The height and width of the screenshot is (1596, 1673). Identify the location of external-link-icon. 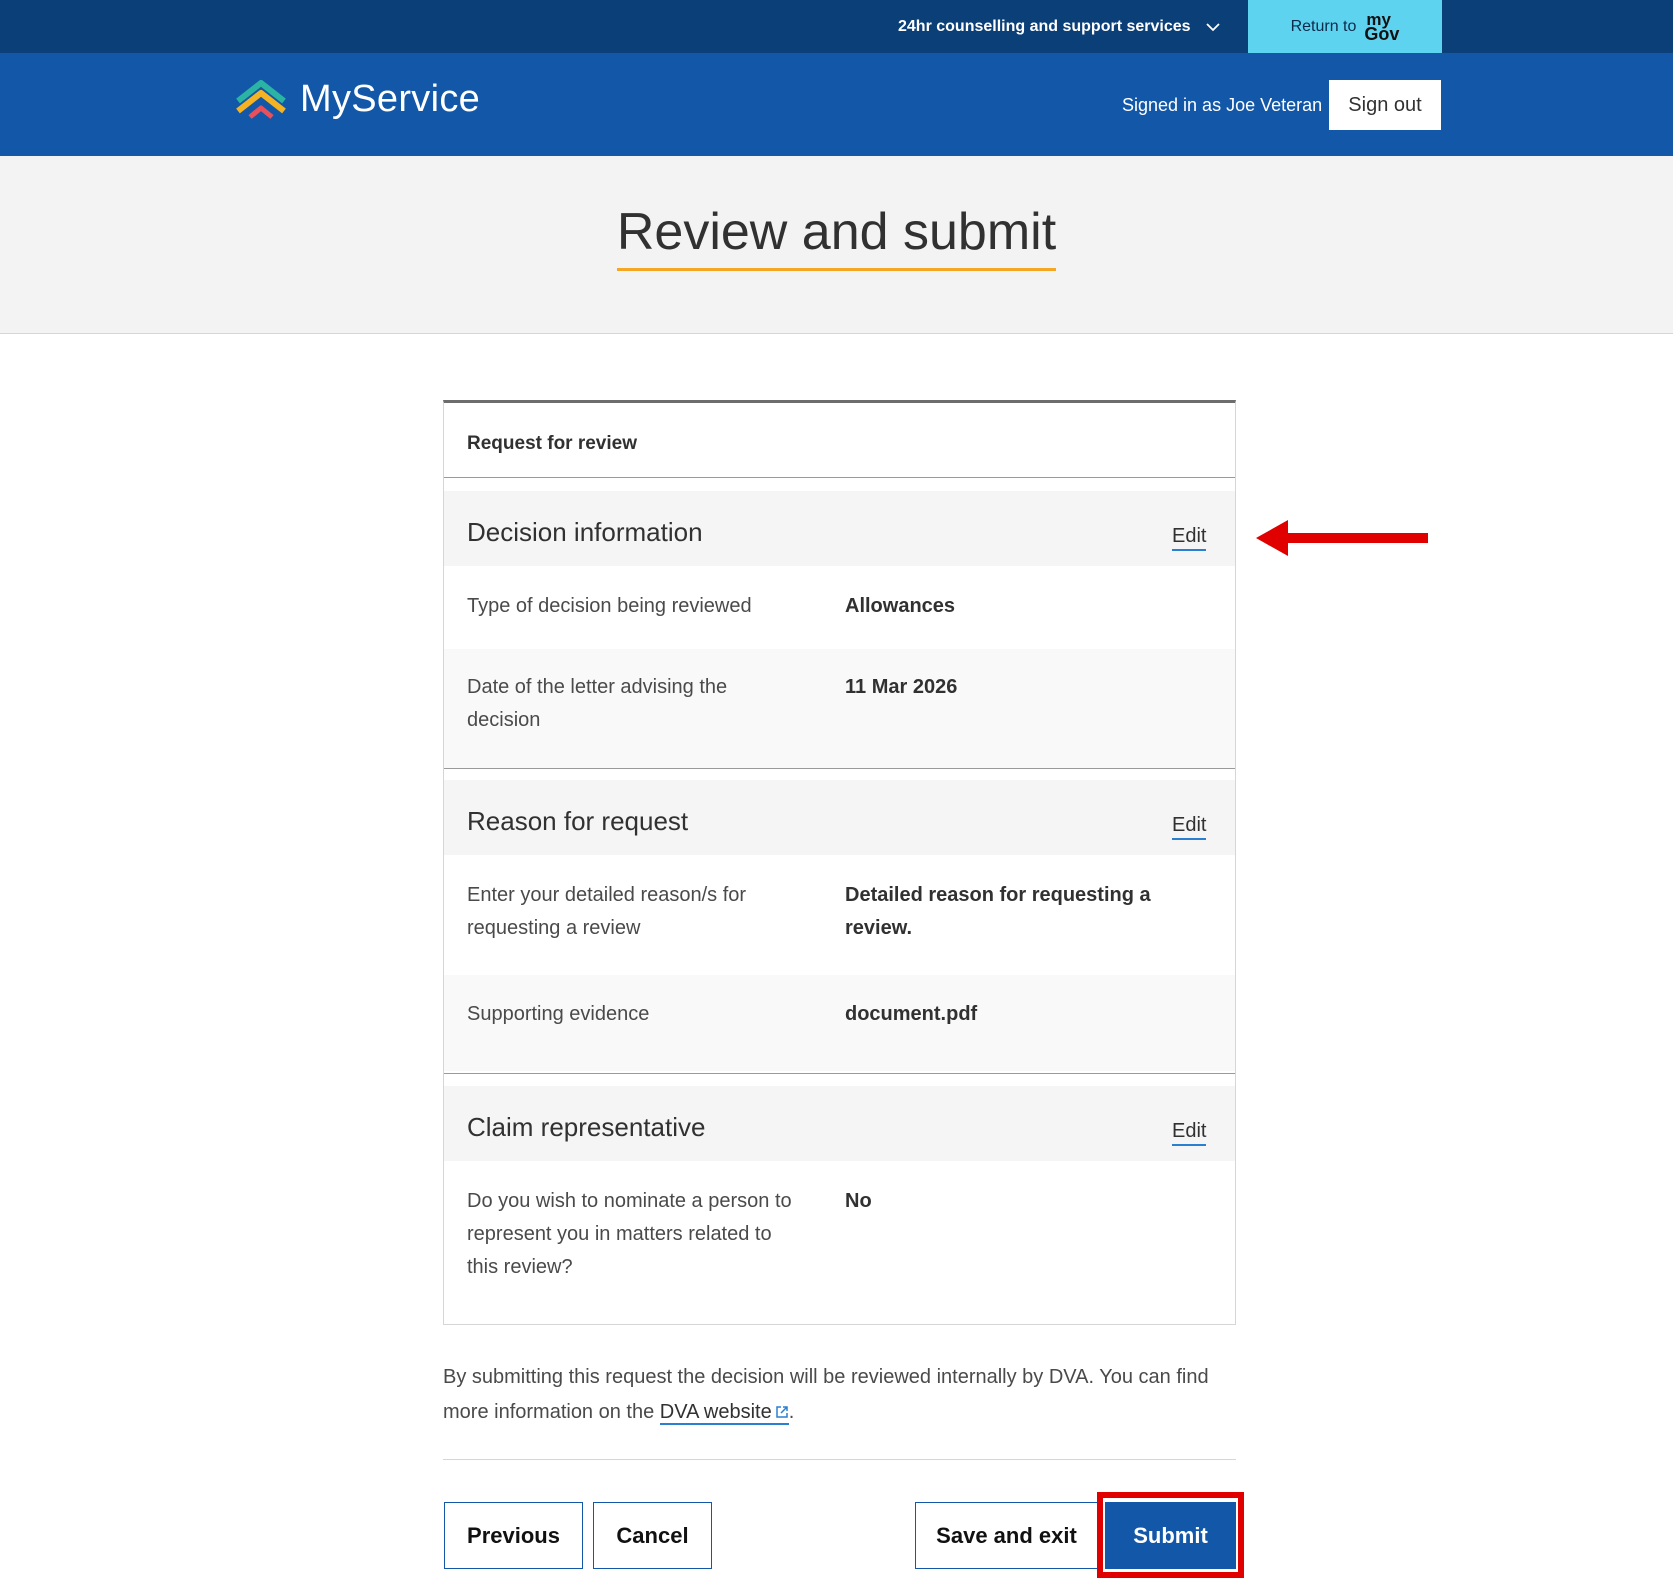
(781, 1412).